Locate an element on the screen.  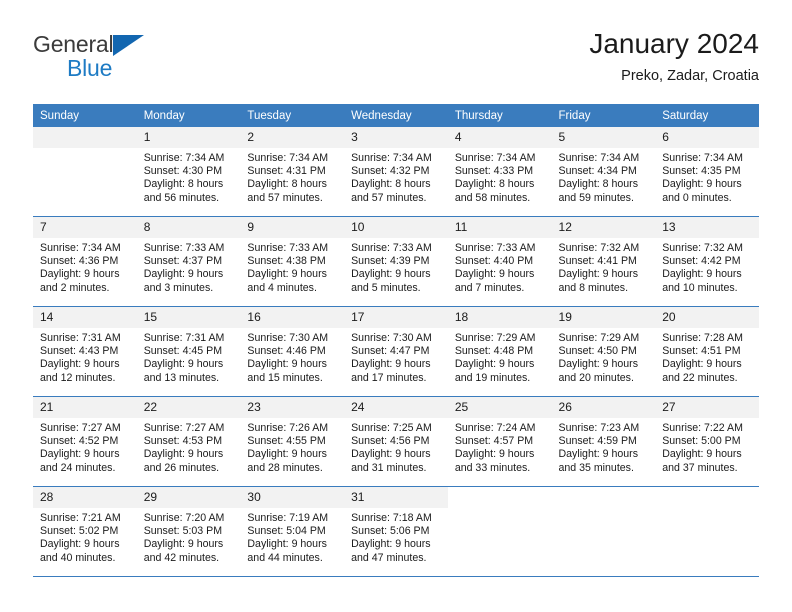
day-number: 28 is located at coordinates (85, 497).